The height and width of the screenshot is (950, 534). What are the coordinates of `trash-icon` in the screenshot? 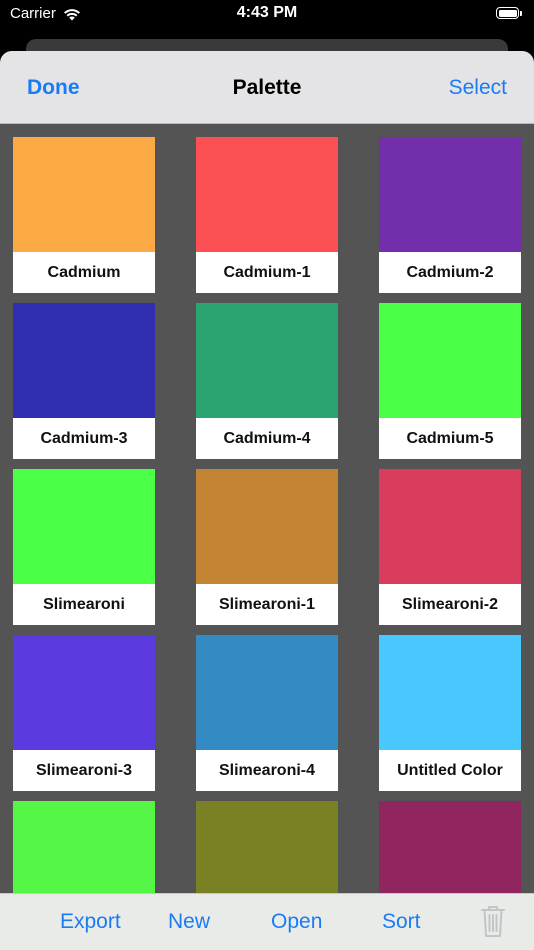 It's located at (493, 921).